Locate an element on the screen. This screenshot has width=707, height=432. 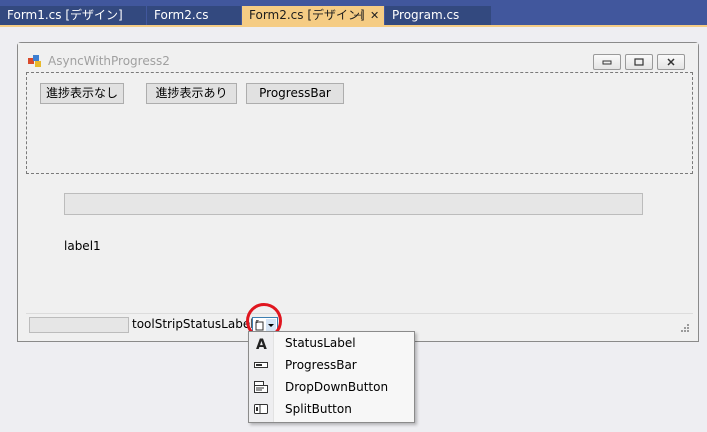
menu-item-split-button: SplitButton is located at coordinates (331, 409).